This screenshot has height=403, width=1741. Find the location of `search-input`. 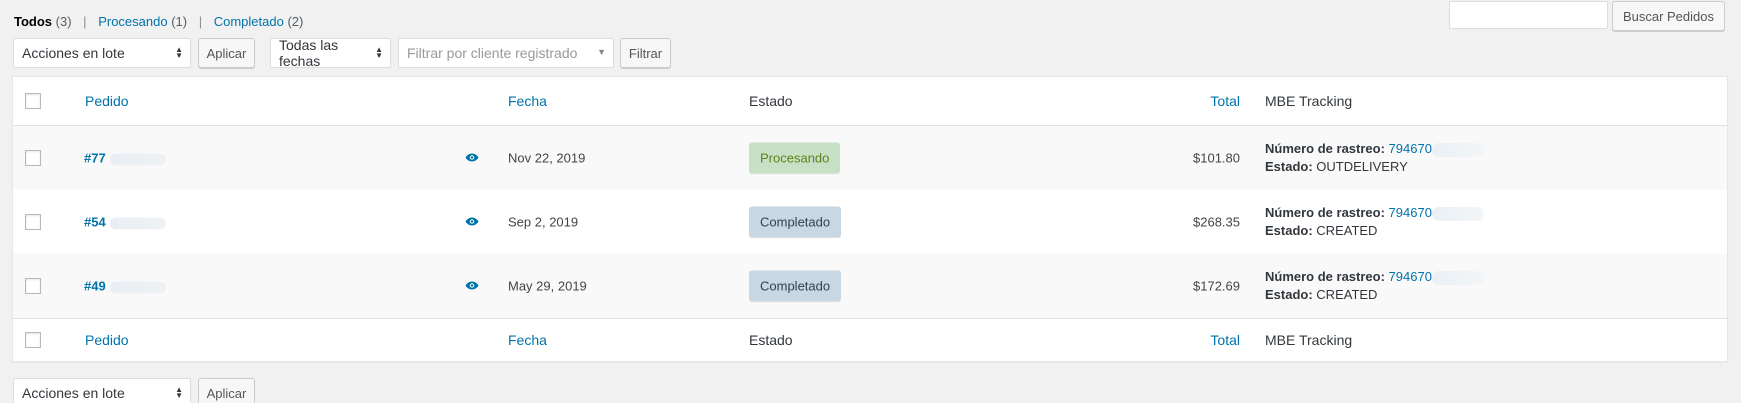

search-input is located at coordinates (1528, 15).